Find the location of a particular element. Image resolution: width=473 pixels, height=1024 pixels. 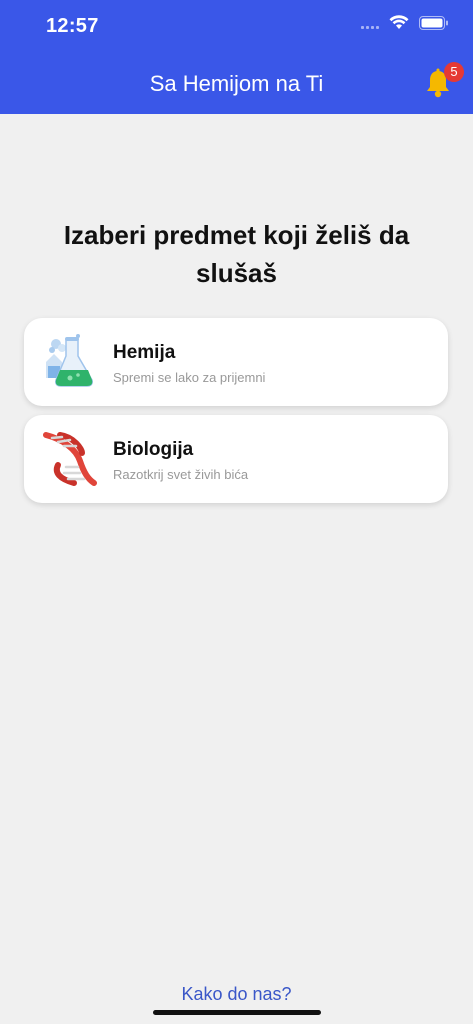

home-indicator is located at coordinates (237, 1012).